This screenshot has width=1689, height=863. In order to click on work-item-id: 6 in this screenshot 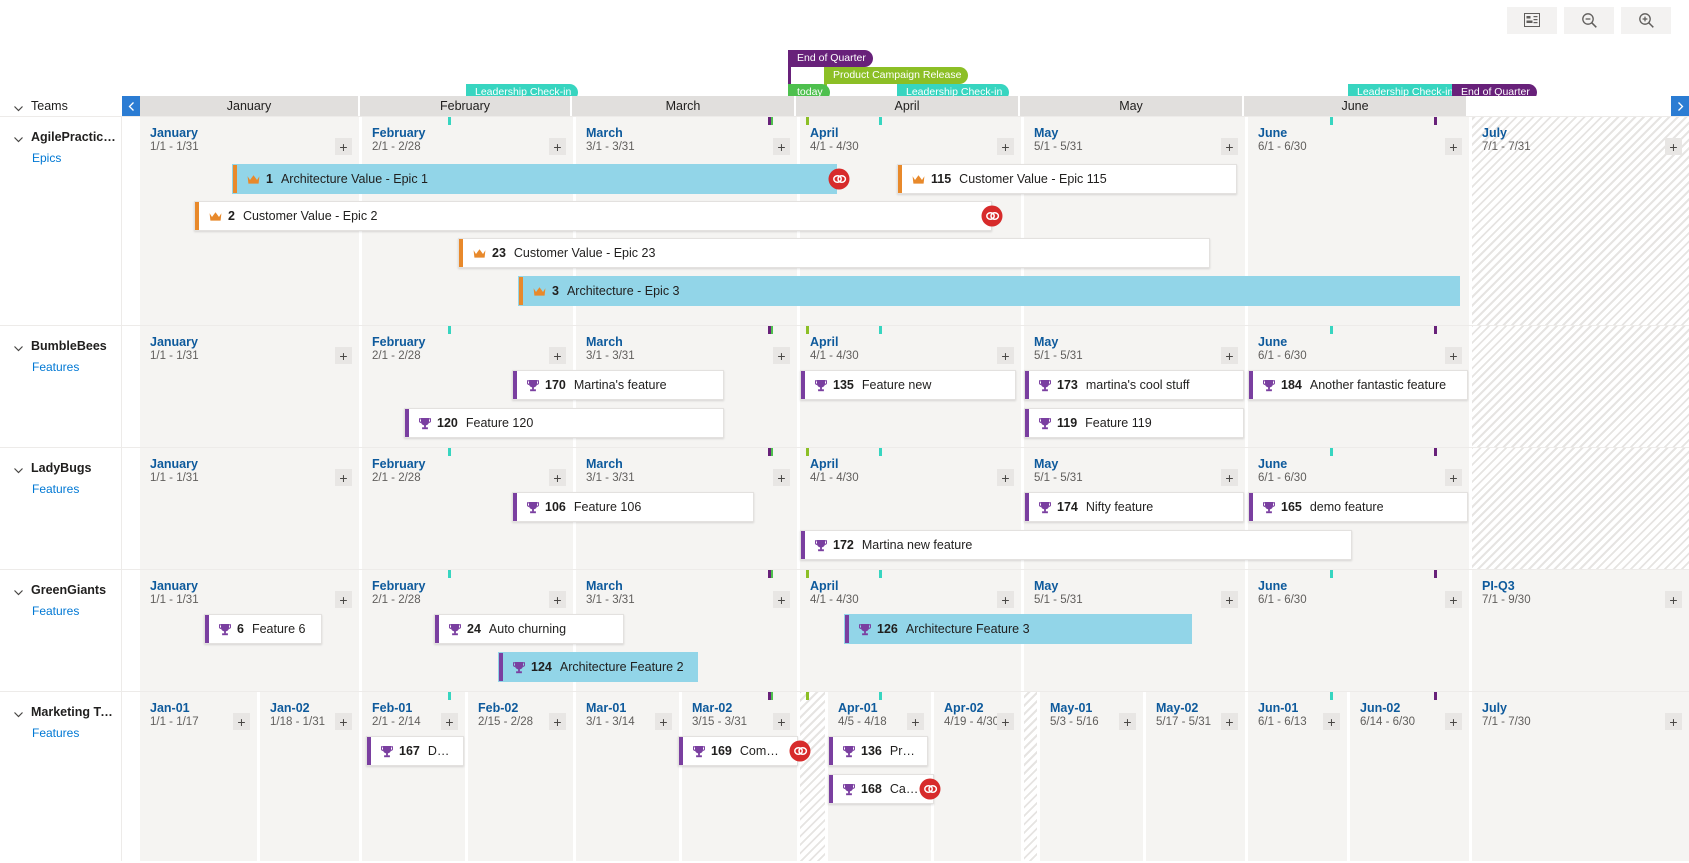, I will do `click(240, 629)`.